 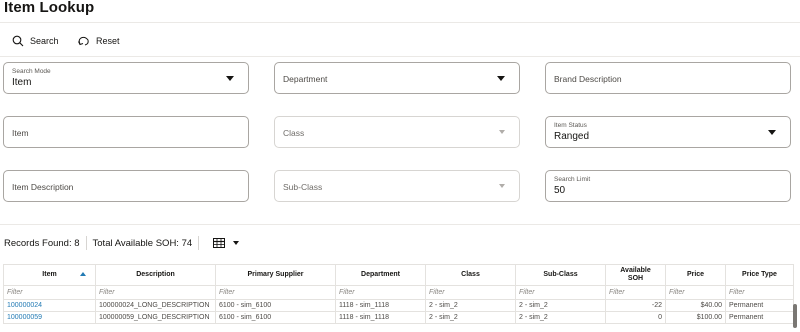 What do you see at coordinates (635, 275) in the screenshot?
I see `column-header-available-soh: Available SOH` at bounding box center [635, 275].